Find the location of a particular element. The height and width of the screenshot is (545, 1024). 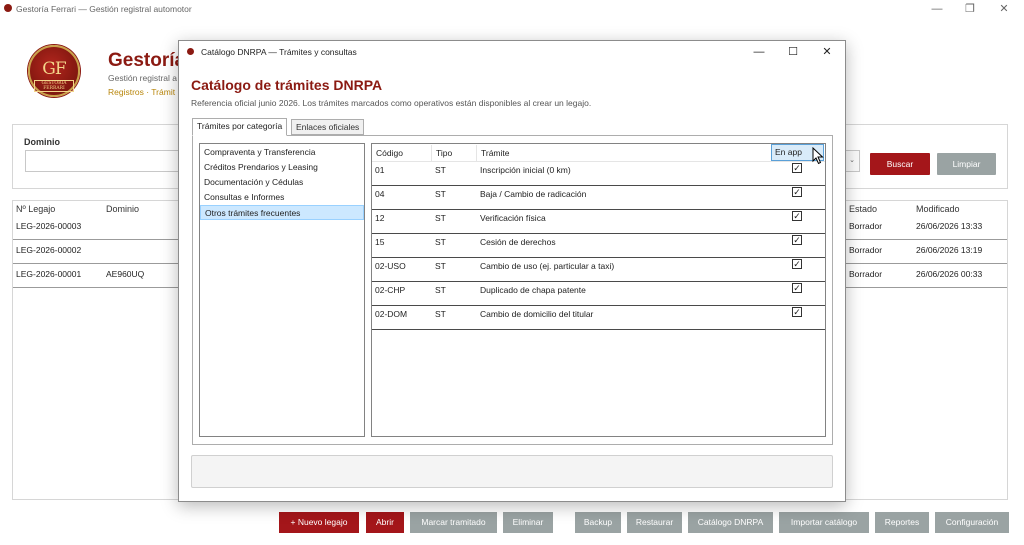

app-subtitle: Gestión registral a is located at coordinates (142, 78).